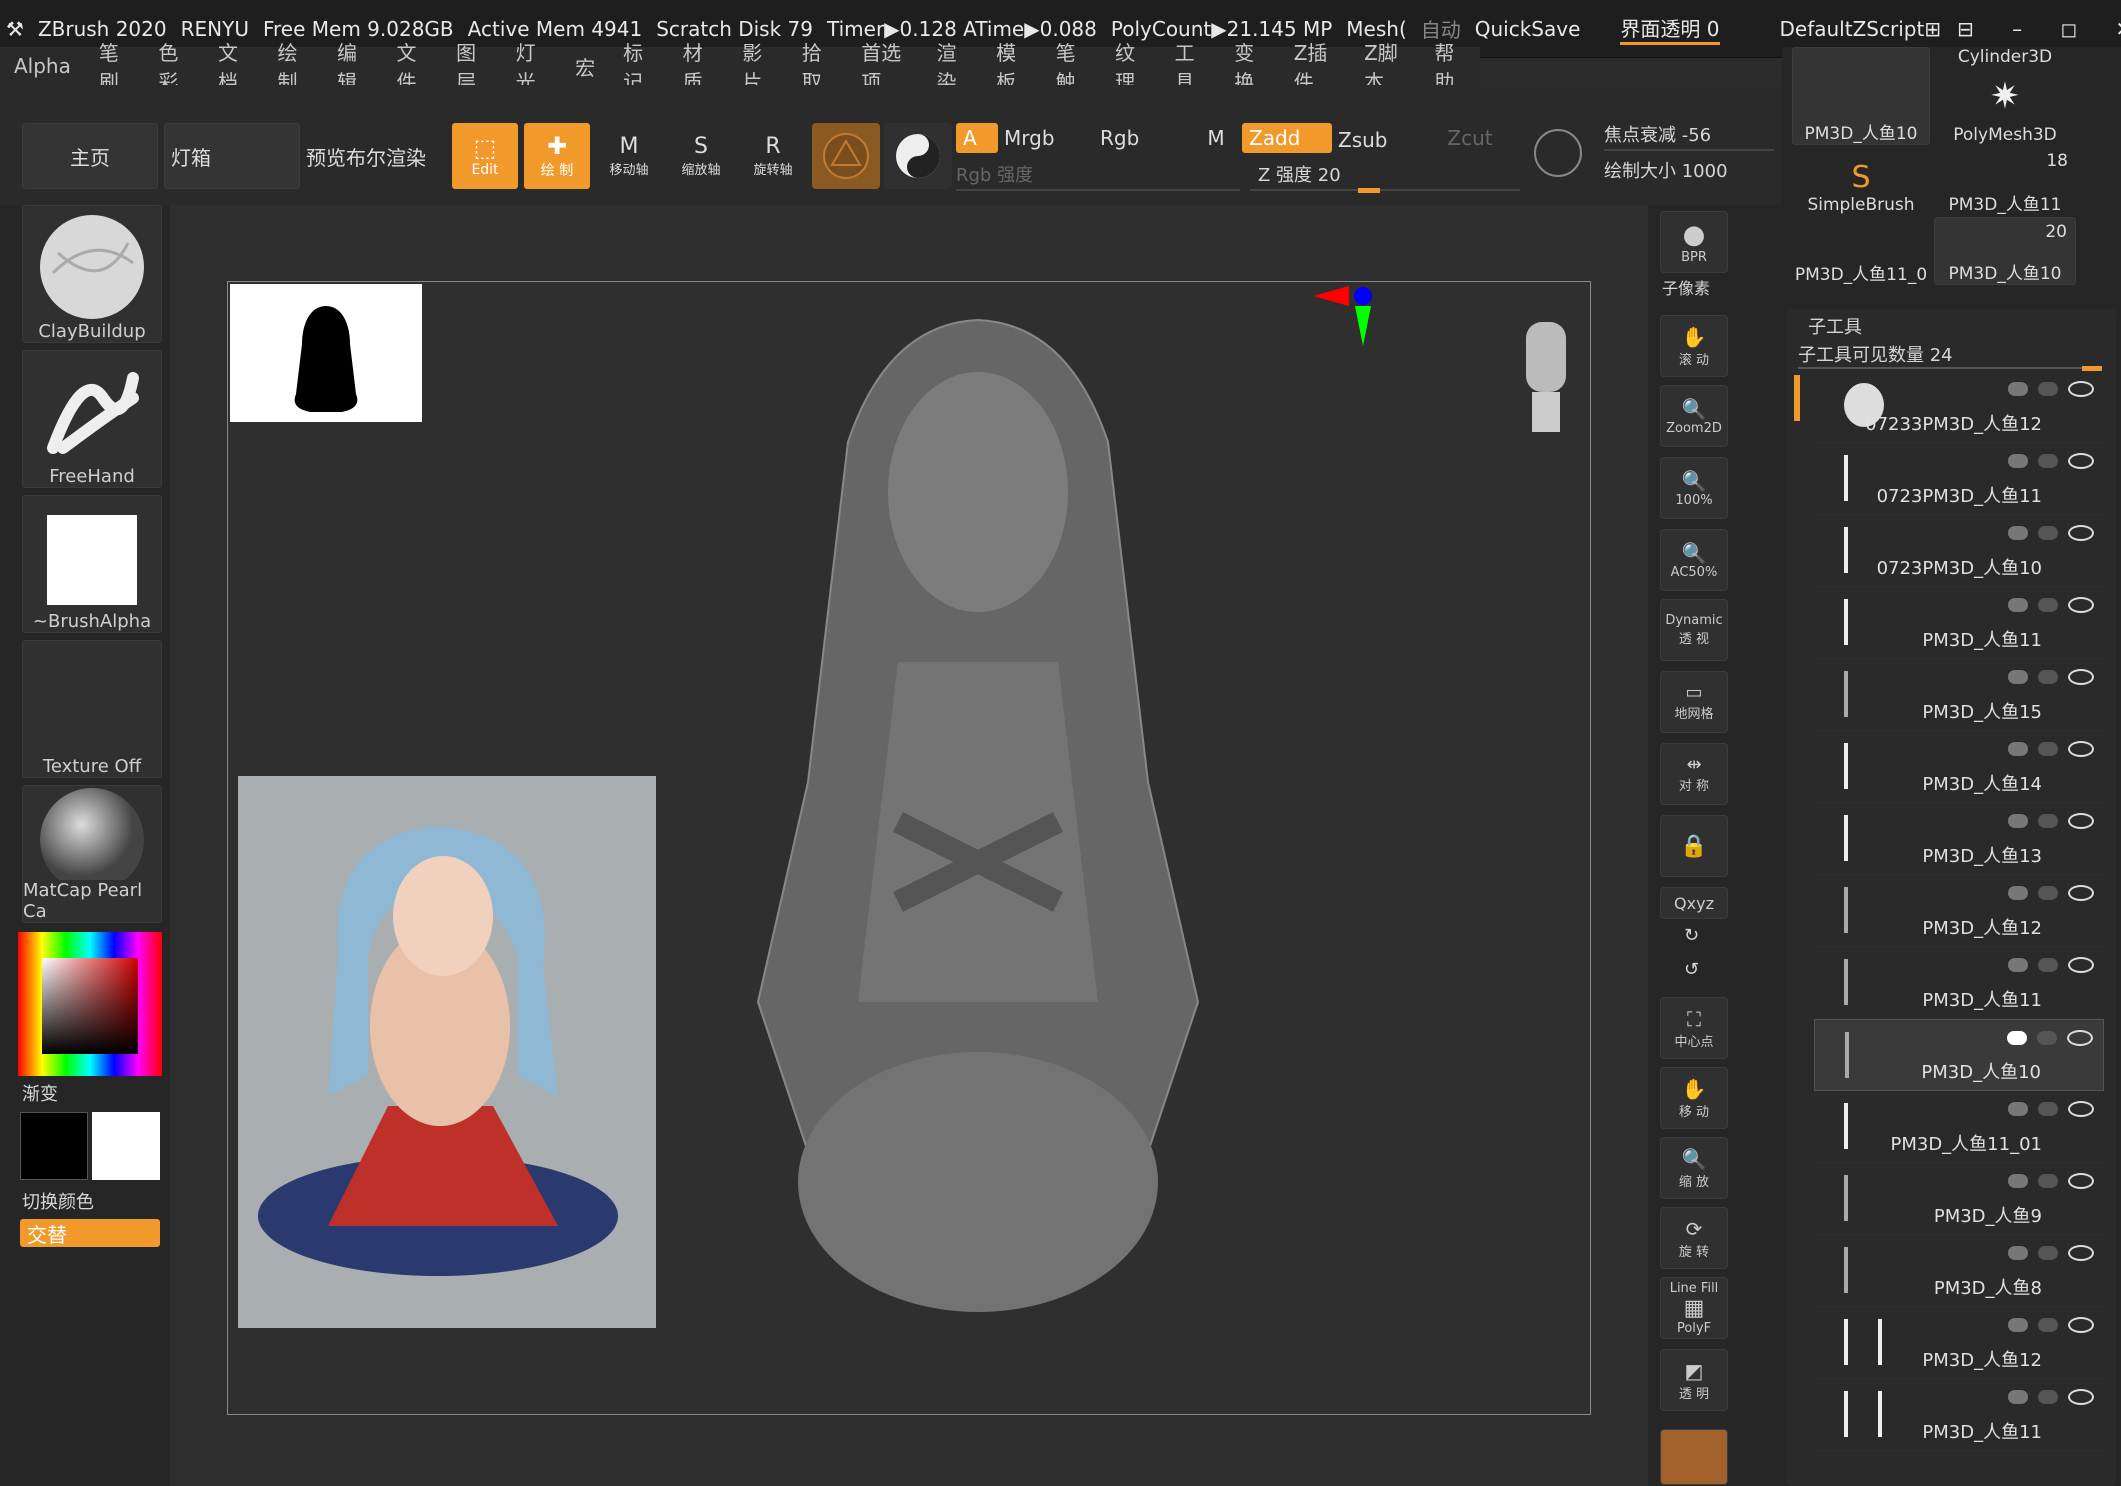 The image size is (2121, 1486). Describe the element at coordinates (485, 156) in the screenshot. I see `edit-button: ⬚ Edit` at that location.